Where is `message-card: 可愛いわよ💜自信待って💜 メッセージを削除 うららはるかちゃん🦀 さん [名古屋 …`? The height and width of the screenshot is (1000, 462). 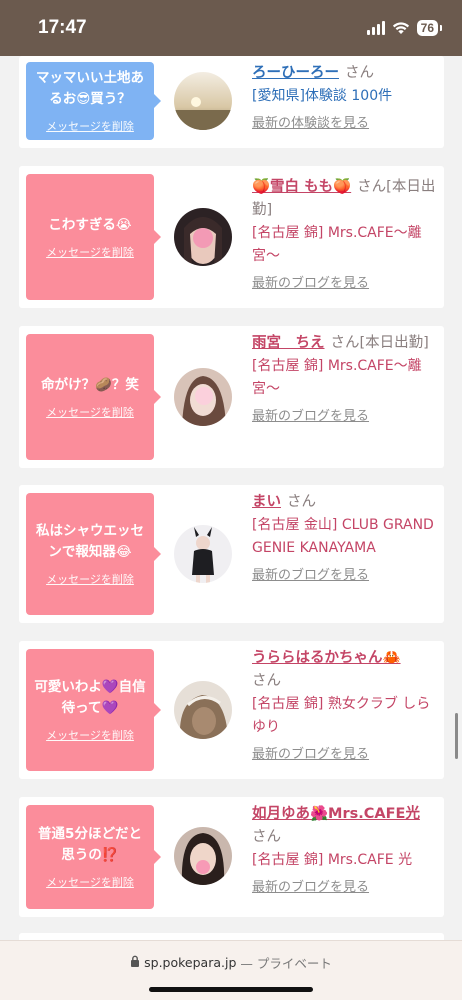 message-card: 可愛いわよ💜自信待って💜 メッセージを削除 うららはるかちゃん🦀 さん [名古屋 … is located at coordinates (231, 710).